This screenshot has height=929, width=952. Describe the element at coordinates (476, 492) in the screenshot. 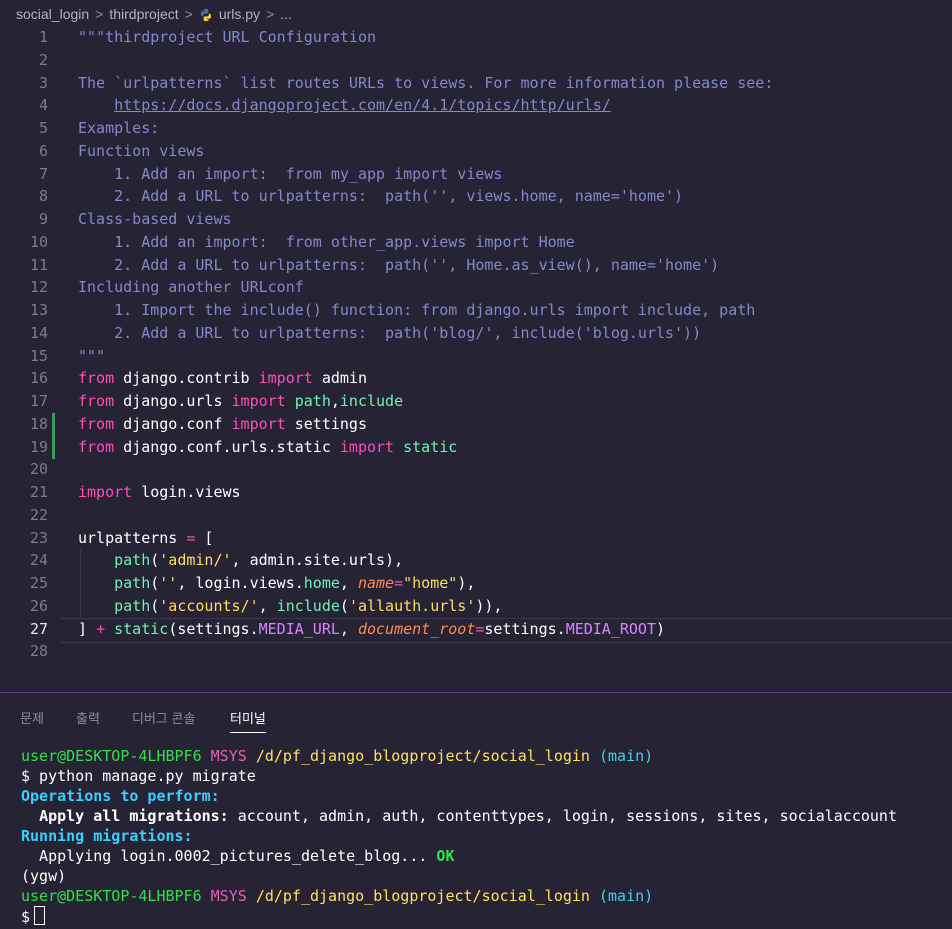

I see `code-line: 21 import login.views` at that location.